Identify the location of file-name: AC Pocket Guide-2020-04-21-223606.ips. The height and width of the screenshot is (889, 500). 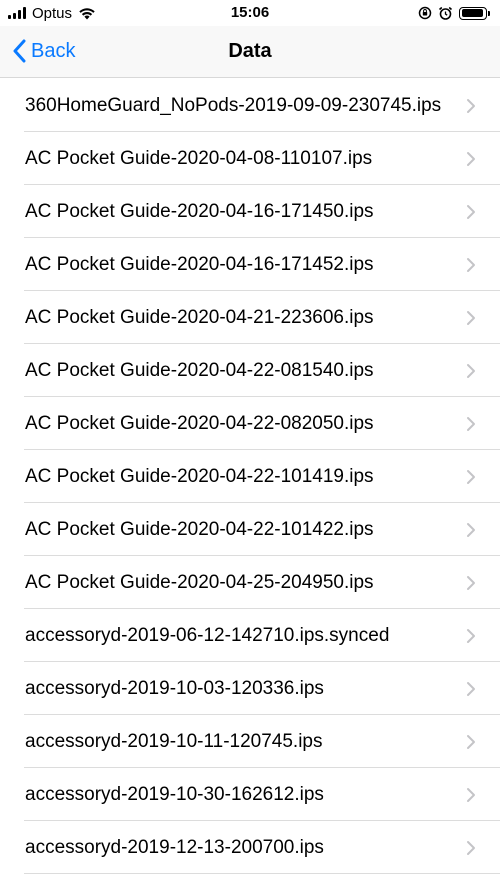
(199, 317).